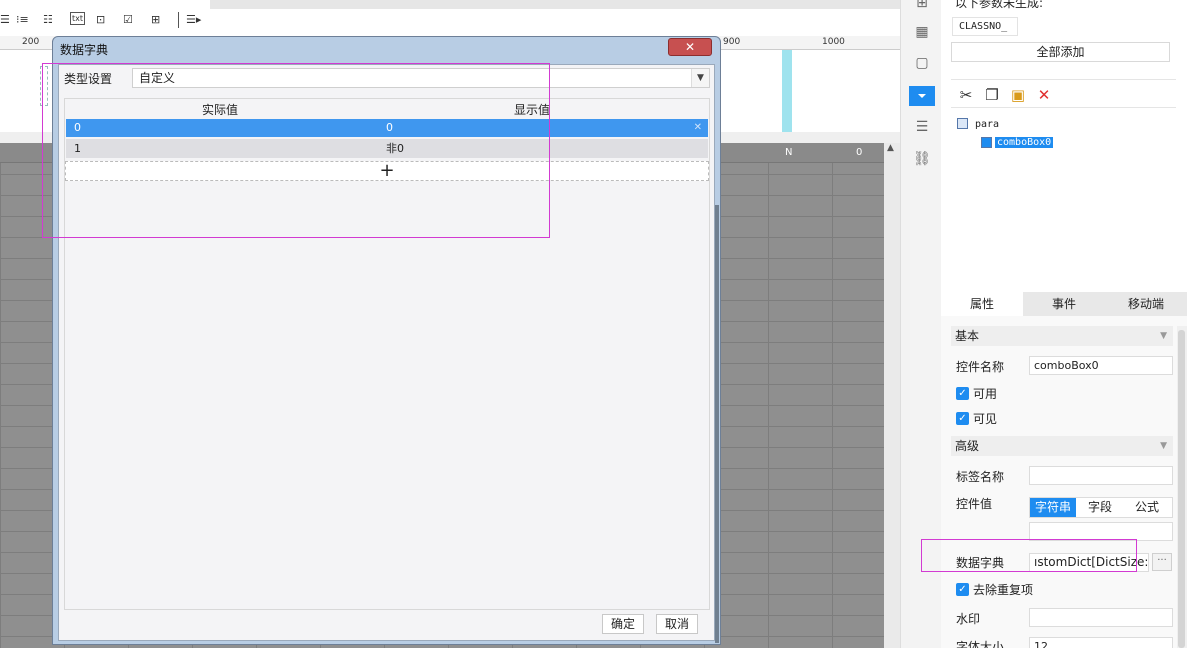 This screenshot has height=648, width=1187. Describe the element at coordinates (985, 394) in the screenshot. I see `enabled-label: 可用` at that location.